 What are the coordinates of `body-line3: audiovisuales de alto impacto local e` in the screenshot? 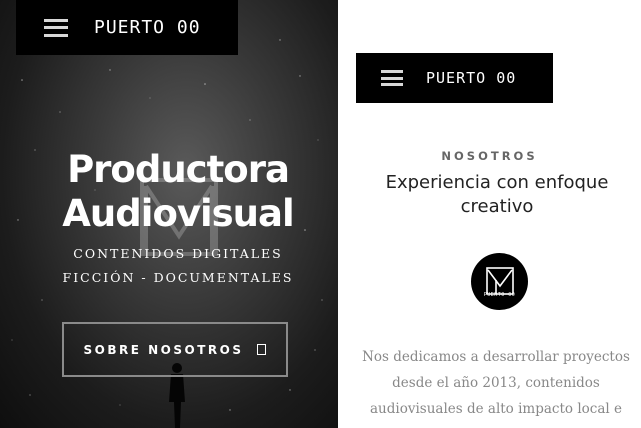 It's located at (496, 409).